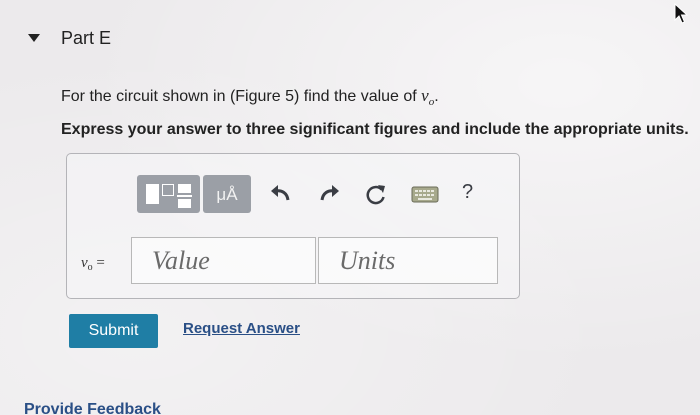  I want to click on keyboard-icon, so click(425, 194).